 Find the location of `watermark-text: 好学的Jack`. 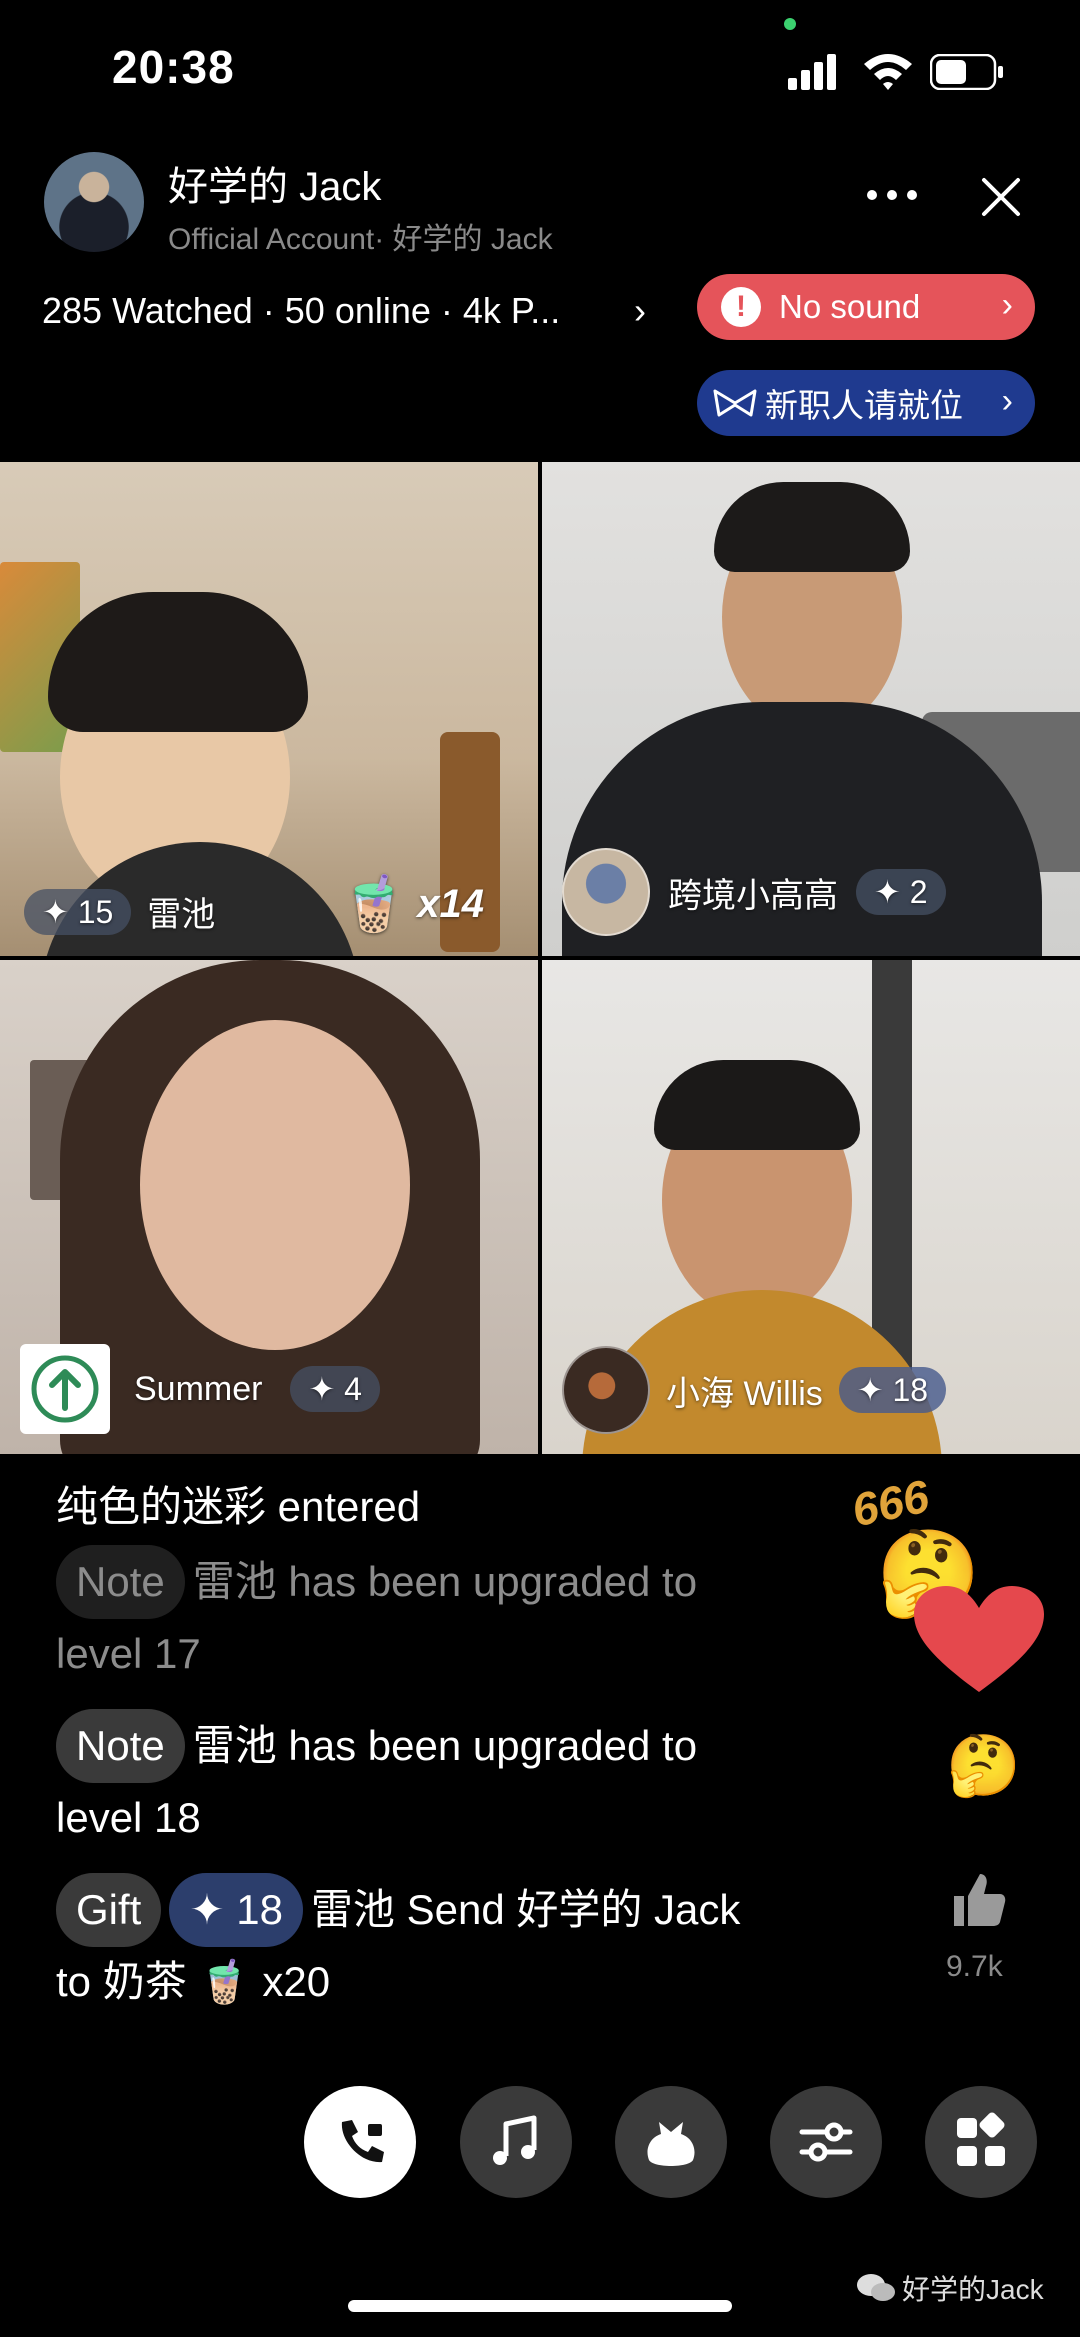

watermark-text: 好学的Jack is located at coordinates (973, 2289).